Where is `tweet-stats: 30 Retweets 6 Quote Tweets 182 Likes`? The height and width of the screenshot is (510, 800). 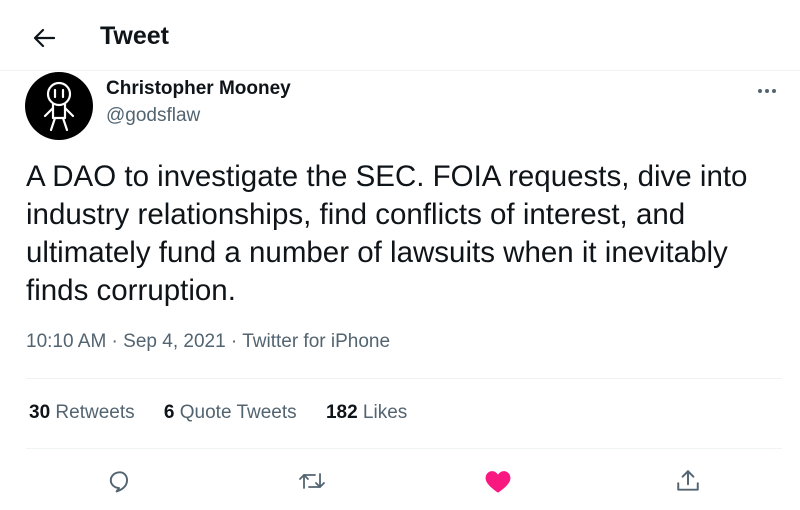 tweet-stats: 30 Retweets 6 Quote Tweets 182 Likes is located at coordinates (230, 413).